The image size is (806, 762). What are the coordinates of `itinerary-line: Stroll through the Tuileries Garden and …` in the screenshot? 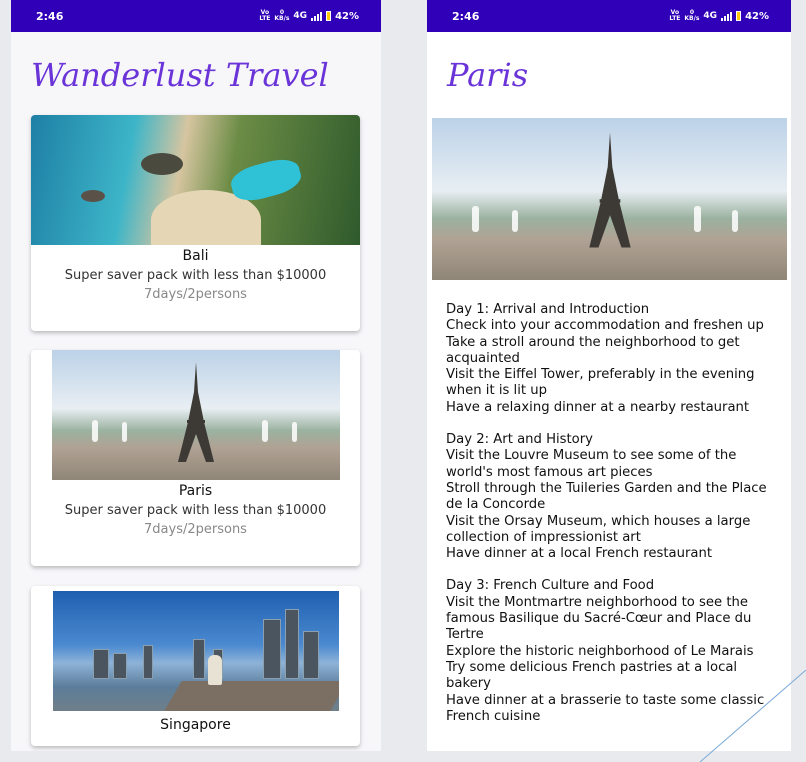 It's located at (606, 496).